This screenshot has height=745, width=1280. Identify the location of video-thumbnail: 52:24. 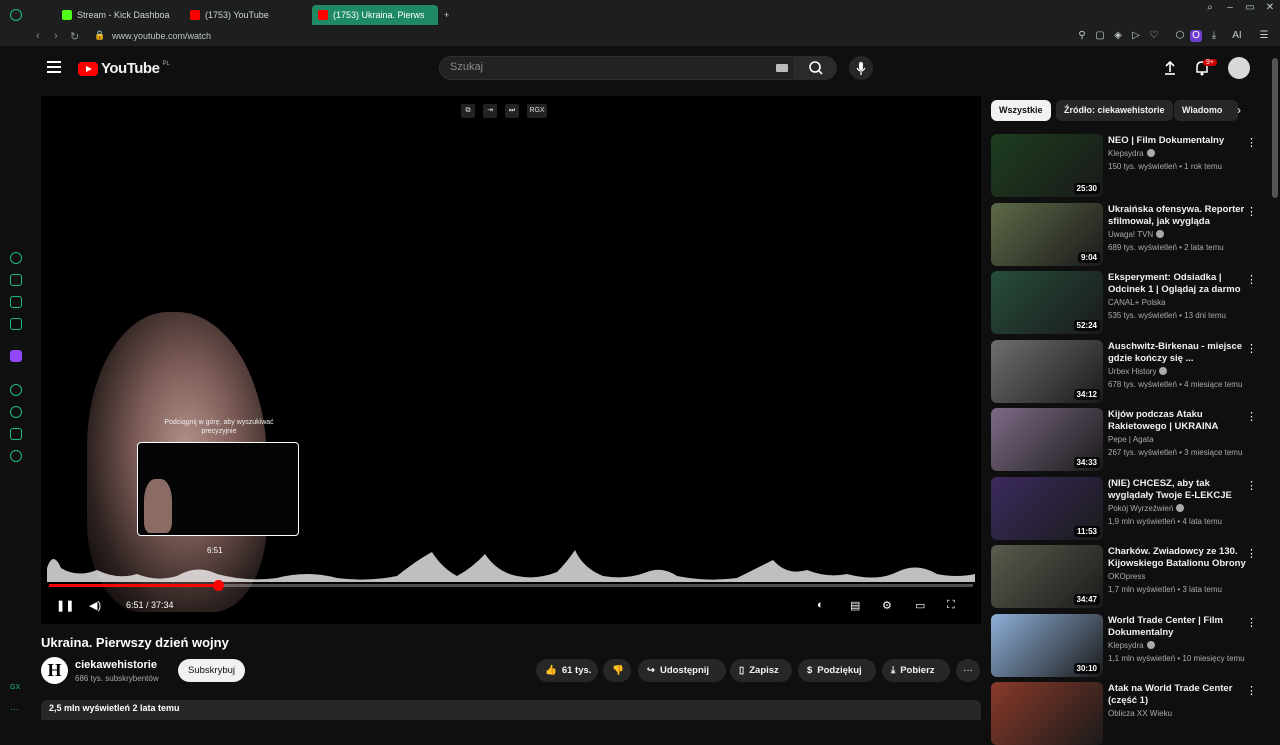
(1047, 302).